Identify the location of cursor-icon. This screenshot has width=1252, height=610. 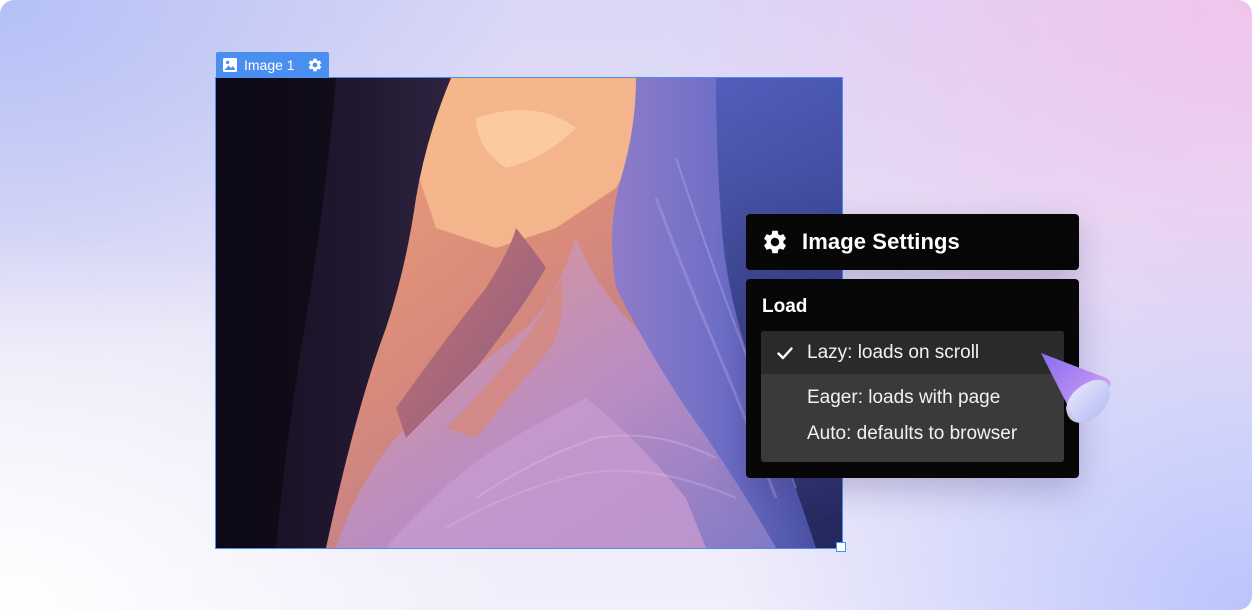
(1076, 390).